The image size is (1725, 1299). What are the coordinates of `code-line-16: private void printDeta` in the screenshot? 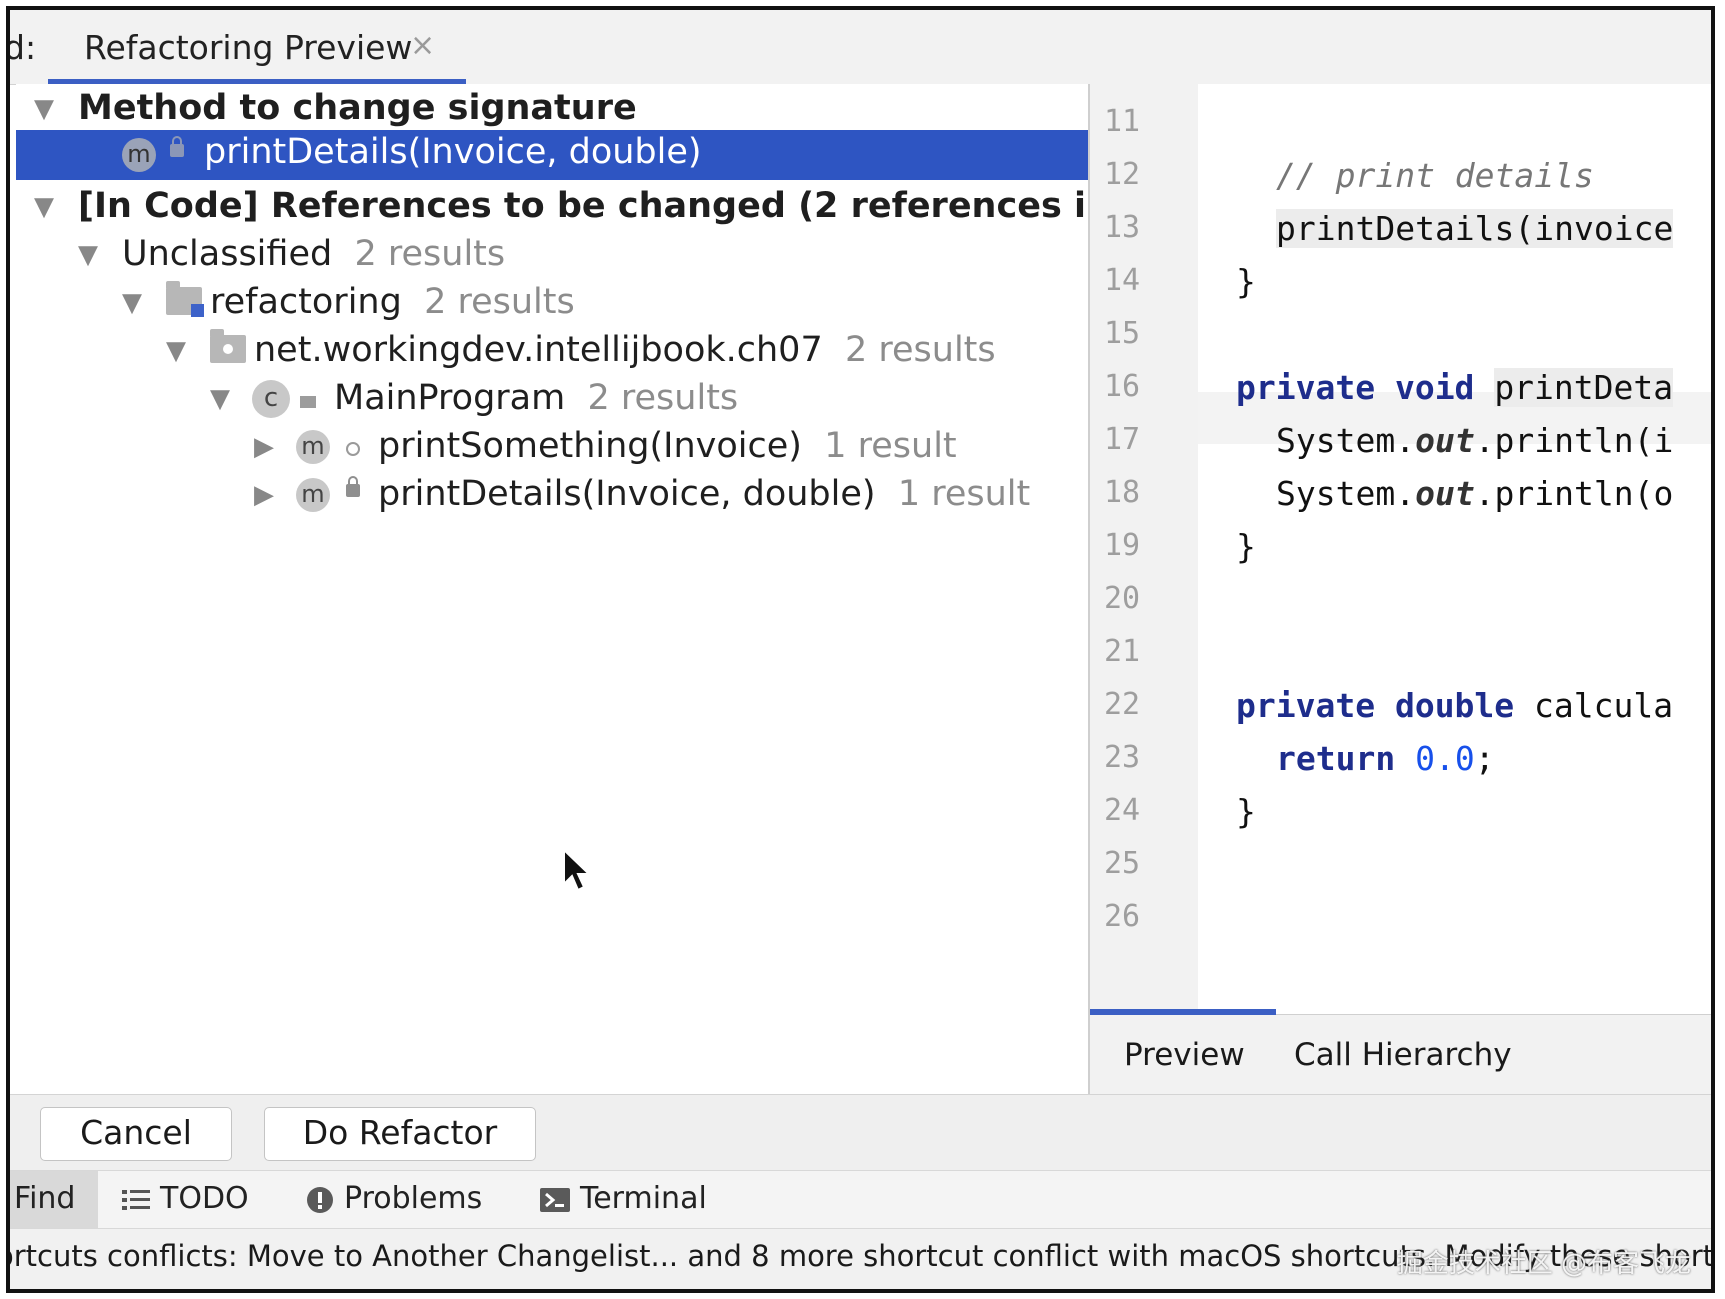 It's located at (1455, 387).